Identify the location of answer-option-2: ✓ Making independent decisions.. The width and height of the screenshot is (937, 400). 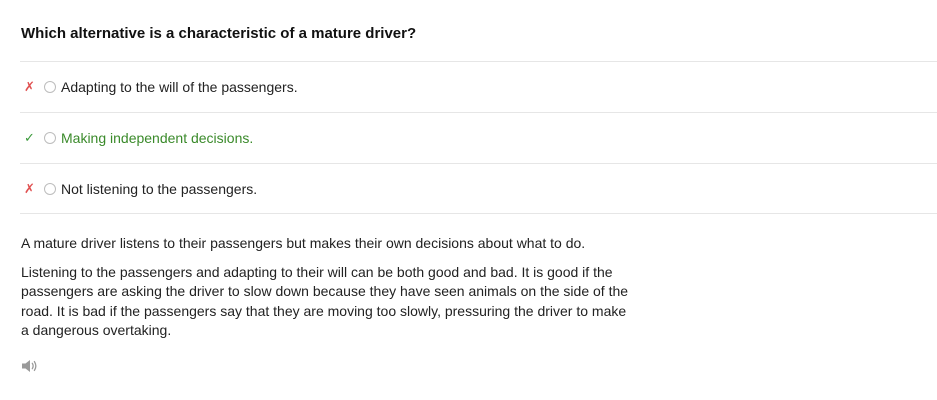
(478, 137).